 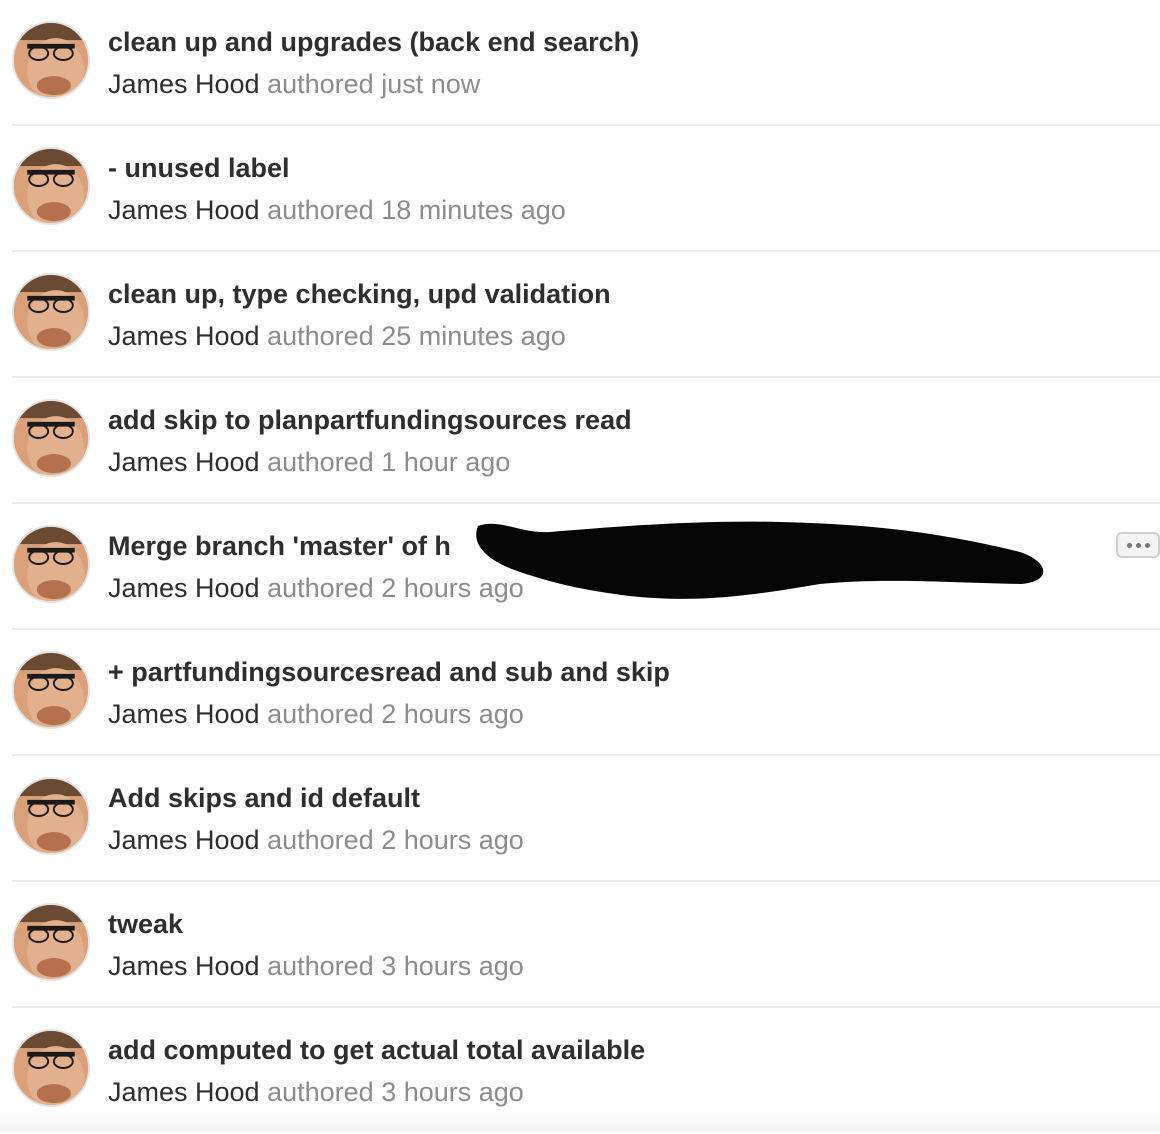 What do you see at coordinates (446, 462) in the screenshot?
I see `commit-time: 1 hour ago` at bounding box center [446, 462].